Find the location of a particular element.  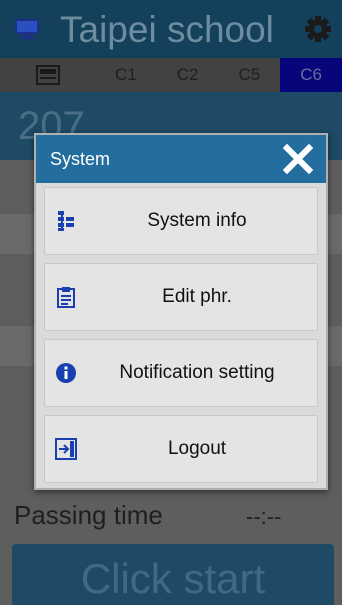

notification-setting-label: Notification setting is located at coordinates (197, 372).